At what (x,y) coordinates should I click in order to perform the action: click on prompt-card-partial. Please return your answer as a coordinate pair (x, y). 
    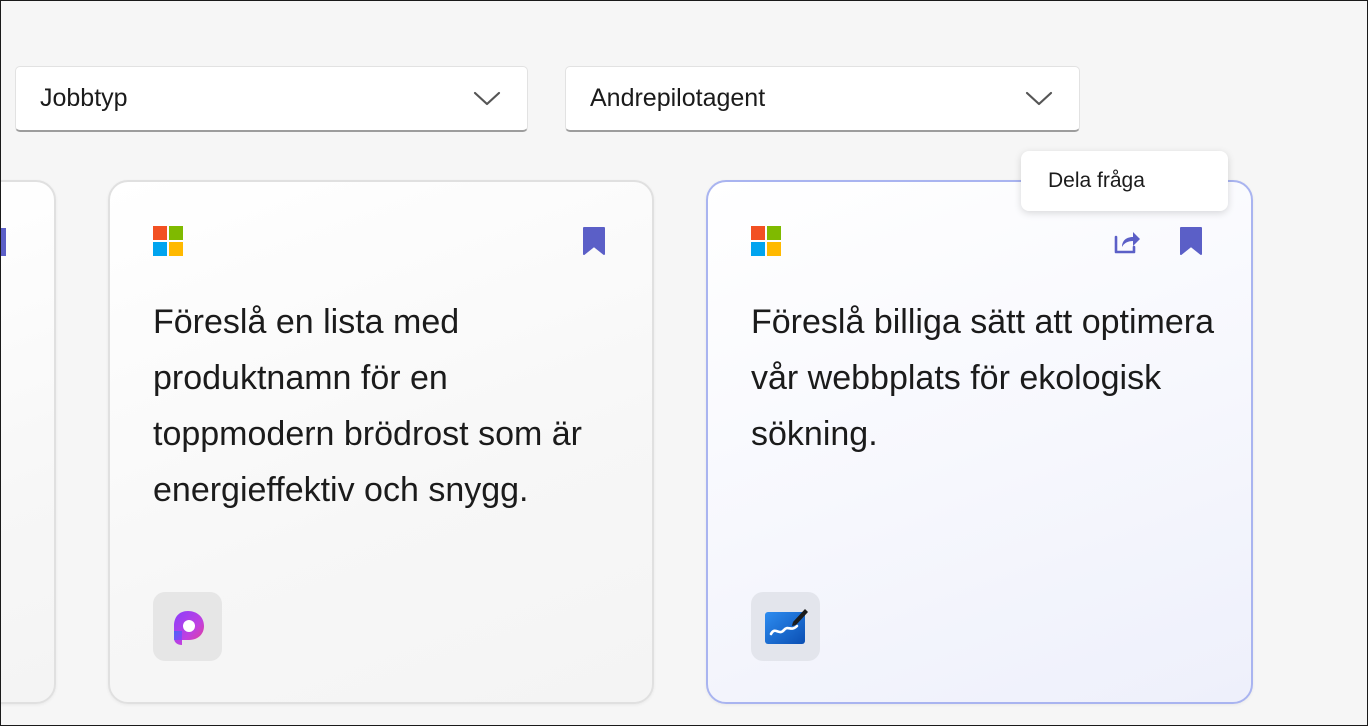
    Looking at the image, I should click on (28, 442).